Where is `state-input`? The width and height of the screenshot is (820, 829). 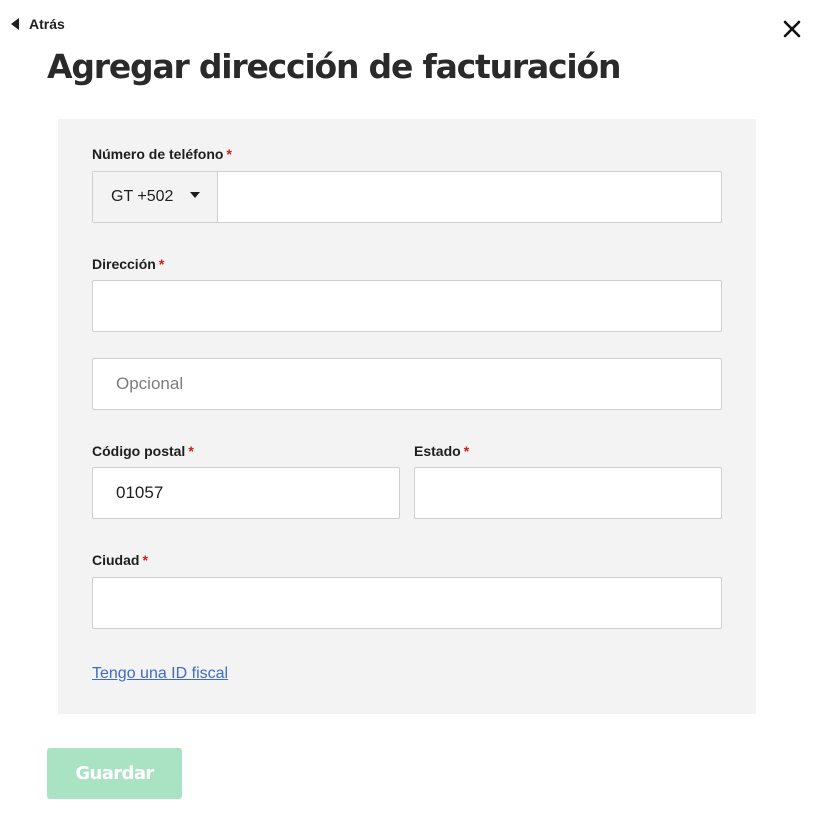 state-input is located at coordinates (568, 493).